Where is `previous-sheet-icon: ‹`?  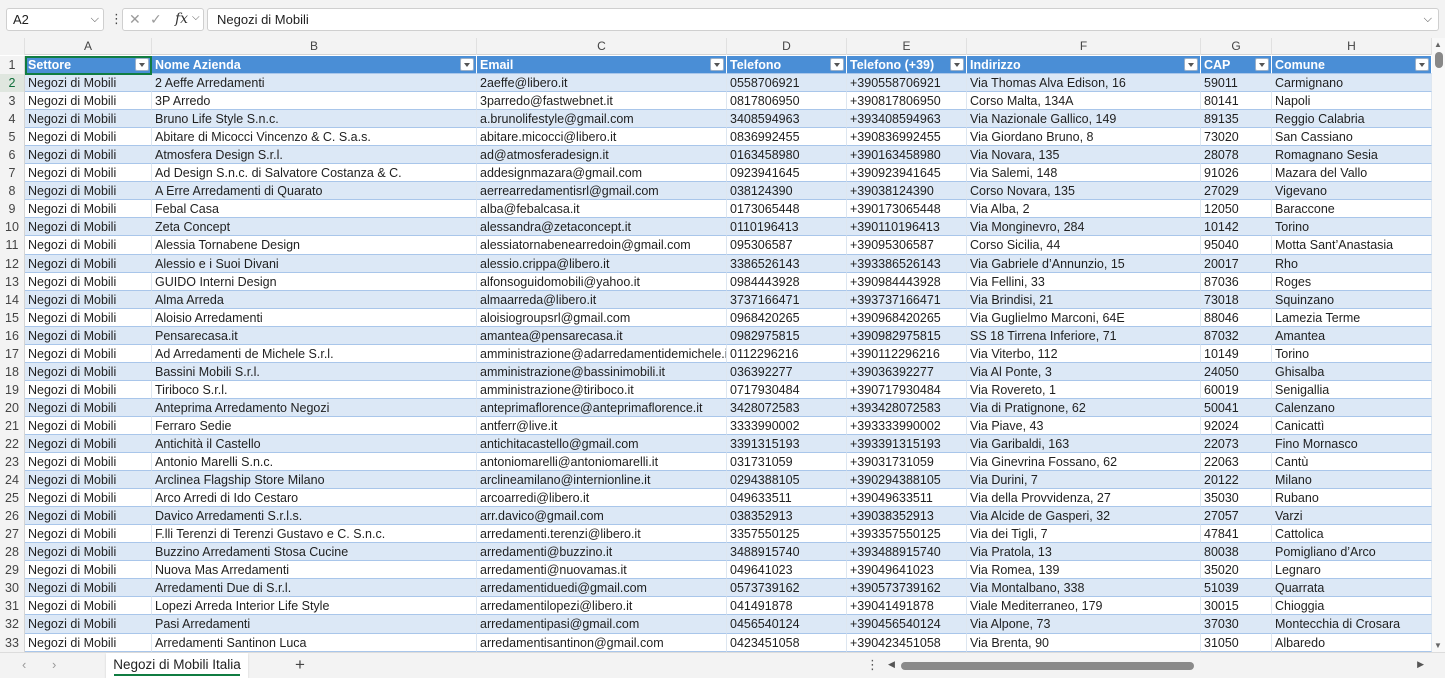 previous-sheet-icon: ‹ is located at coordinates (24, 664).